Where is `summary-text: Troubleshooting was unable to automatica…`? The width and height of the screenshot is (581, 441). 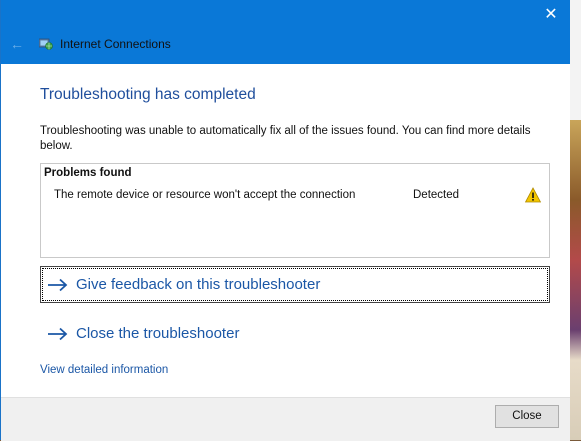
summary-text: Troubleshooting was unable to automatica… is located at coordinates (285, 138).